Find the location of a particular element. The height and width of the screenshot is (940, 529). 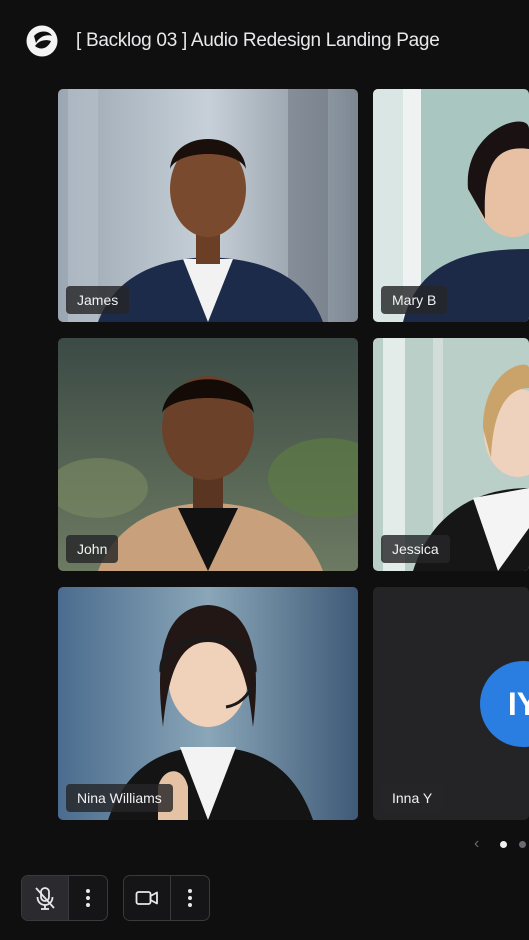

mute-button is located at coordinates (45, 898).